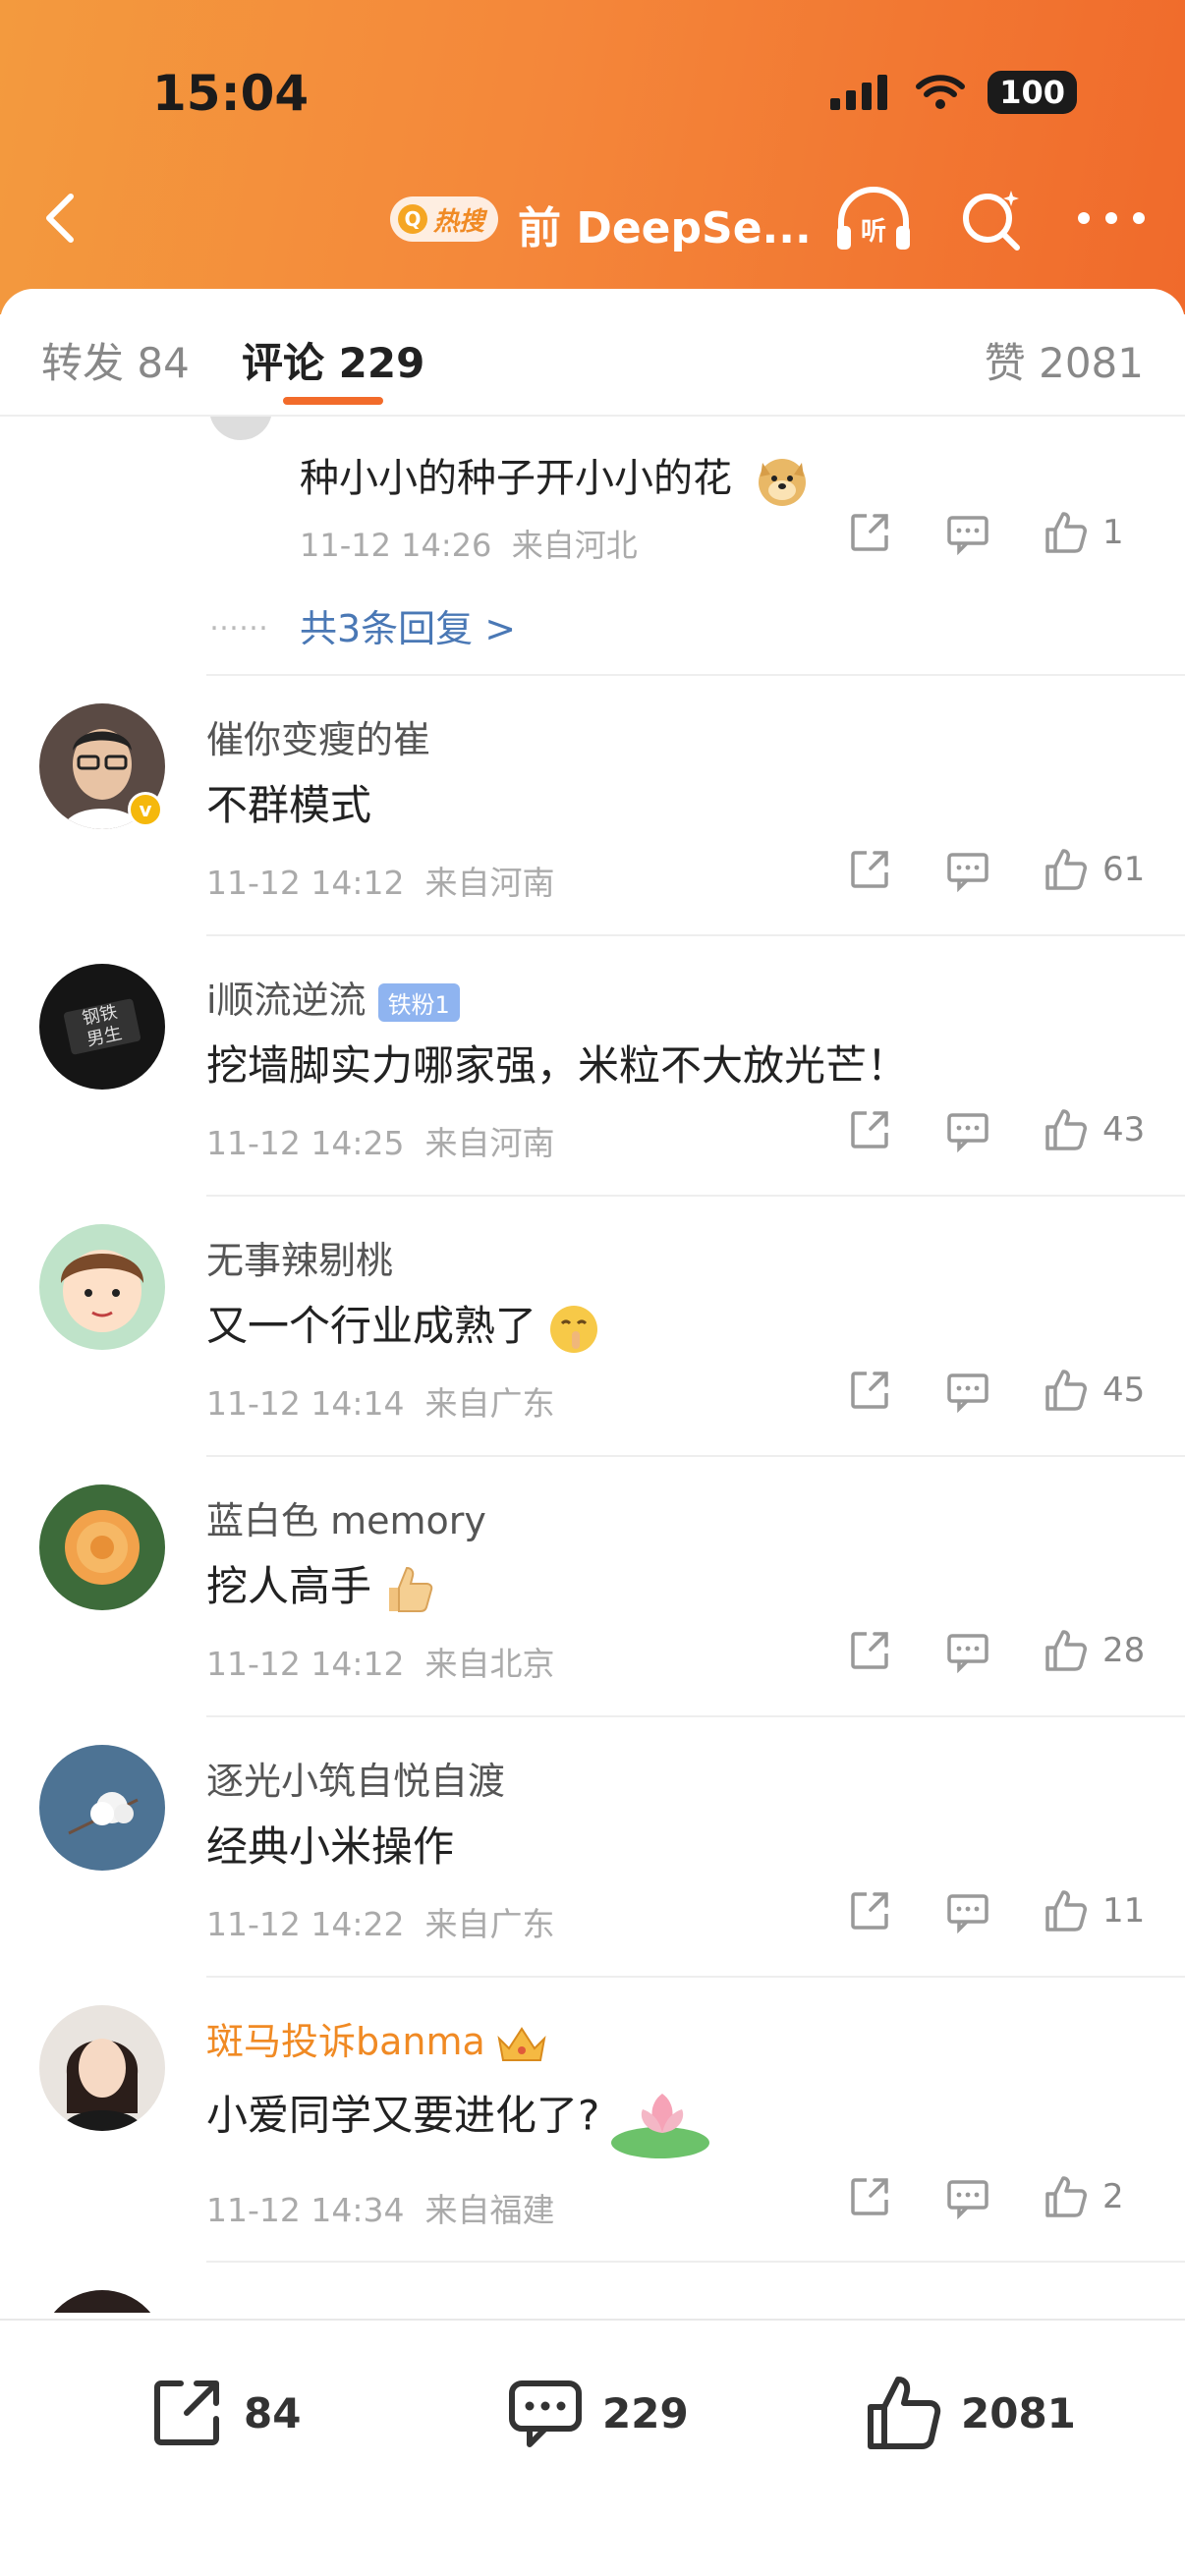 The width and height of the screenshot is (1185, 2576). What do you see at coordinates (1095, 1910) in the screenshot?
I see `like-button: 11` at bounding box center [1095, 1910].